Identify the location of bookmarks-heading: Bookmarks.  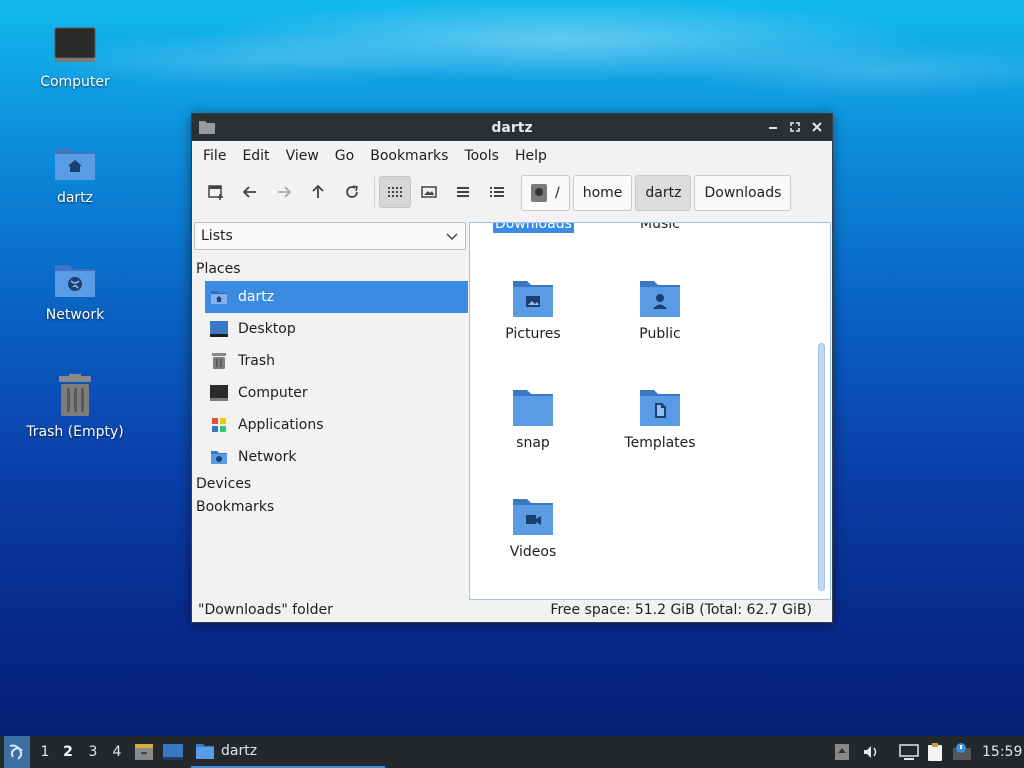
(235, 507).